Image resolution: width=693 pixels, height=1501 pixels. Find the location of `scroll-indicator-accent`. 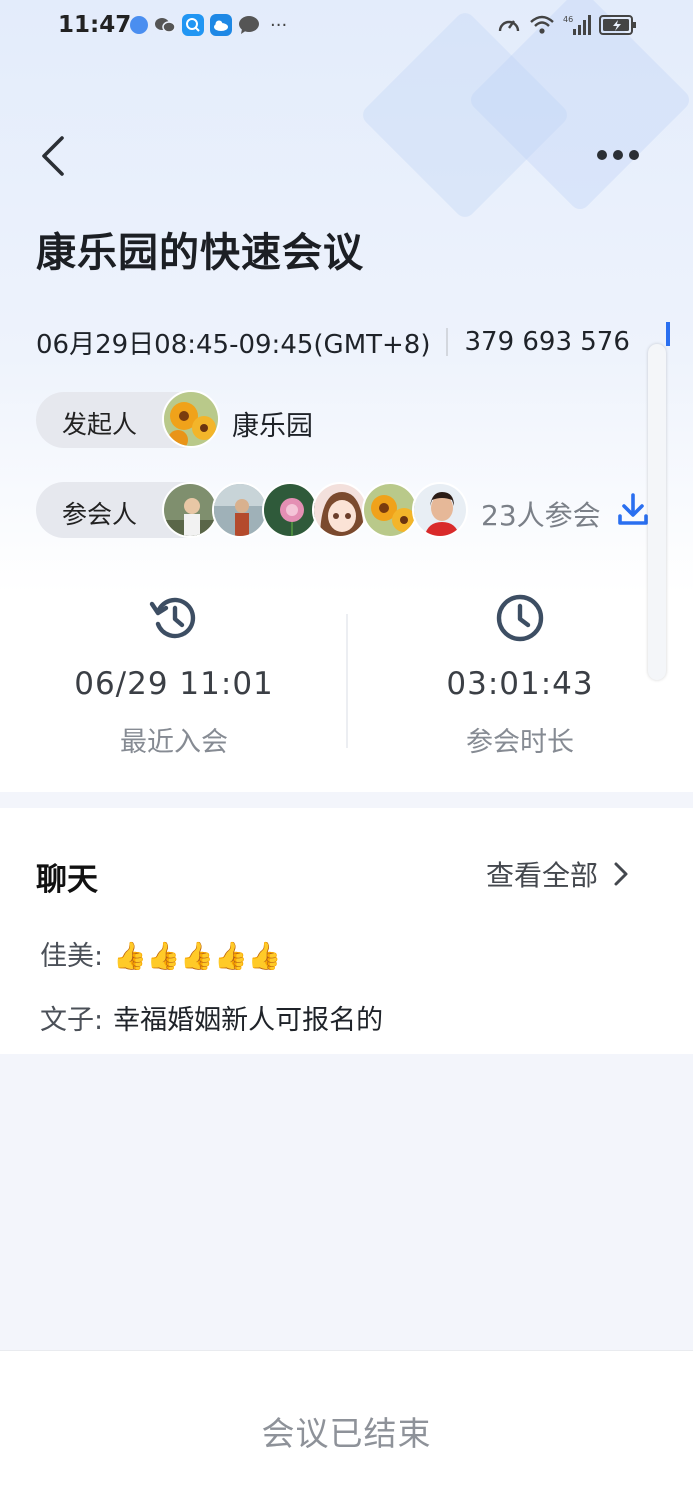

scroll-indicator-accent is located at coordinates (668, 334).